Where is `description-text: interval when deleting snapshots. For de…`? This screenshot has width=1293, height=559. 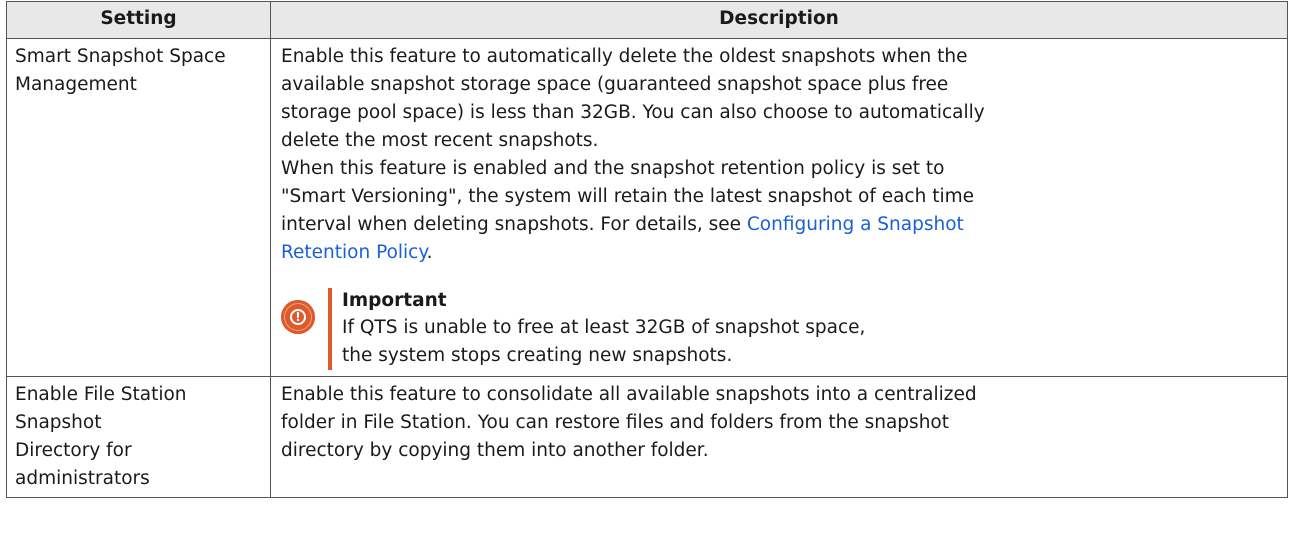
description-text: interval when deleting snapshots. For de… is located at coordinates (514, 224).